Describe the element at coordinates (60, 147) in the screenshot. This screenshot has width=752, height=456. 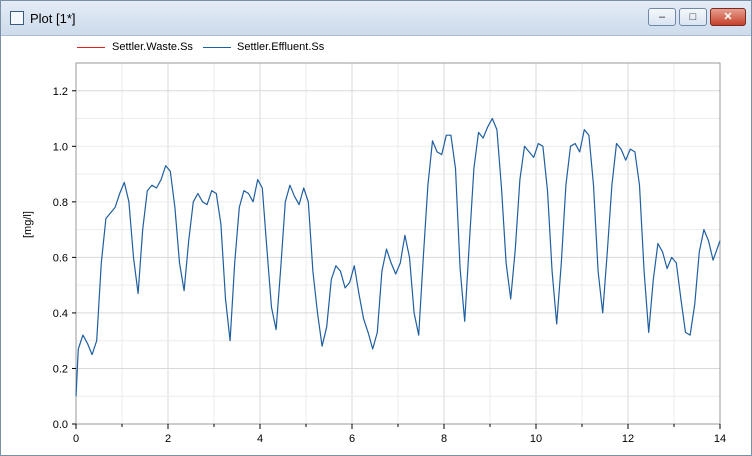
I see `y-tick-label: 1.0` at that location.